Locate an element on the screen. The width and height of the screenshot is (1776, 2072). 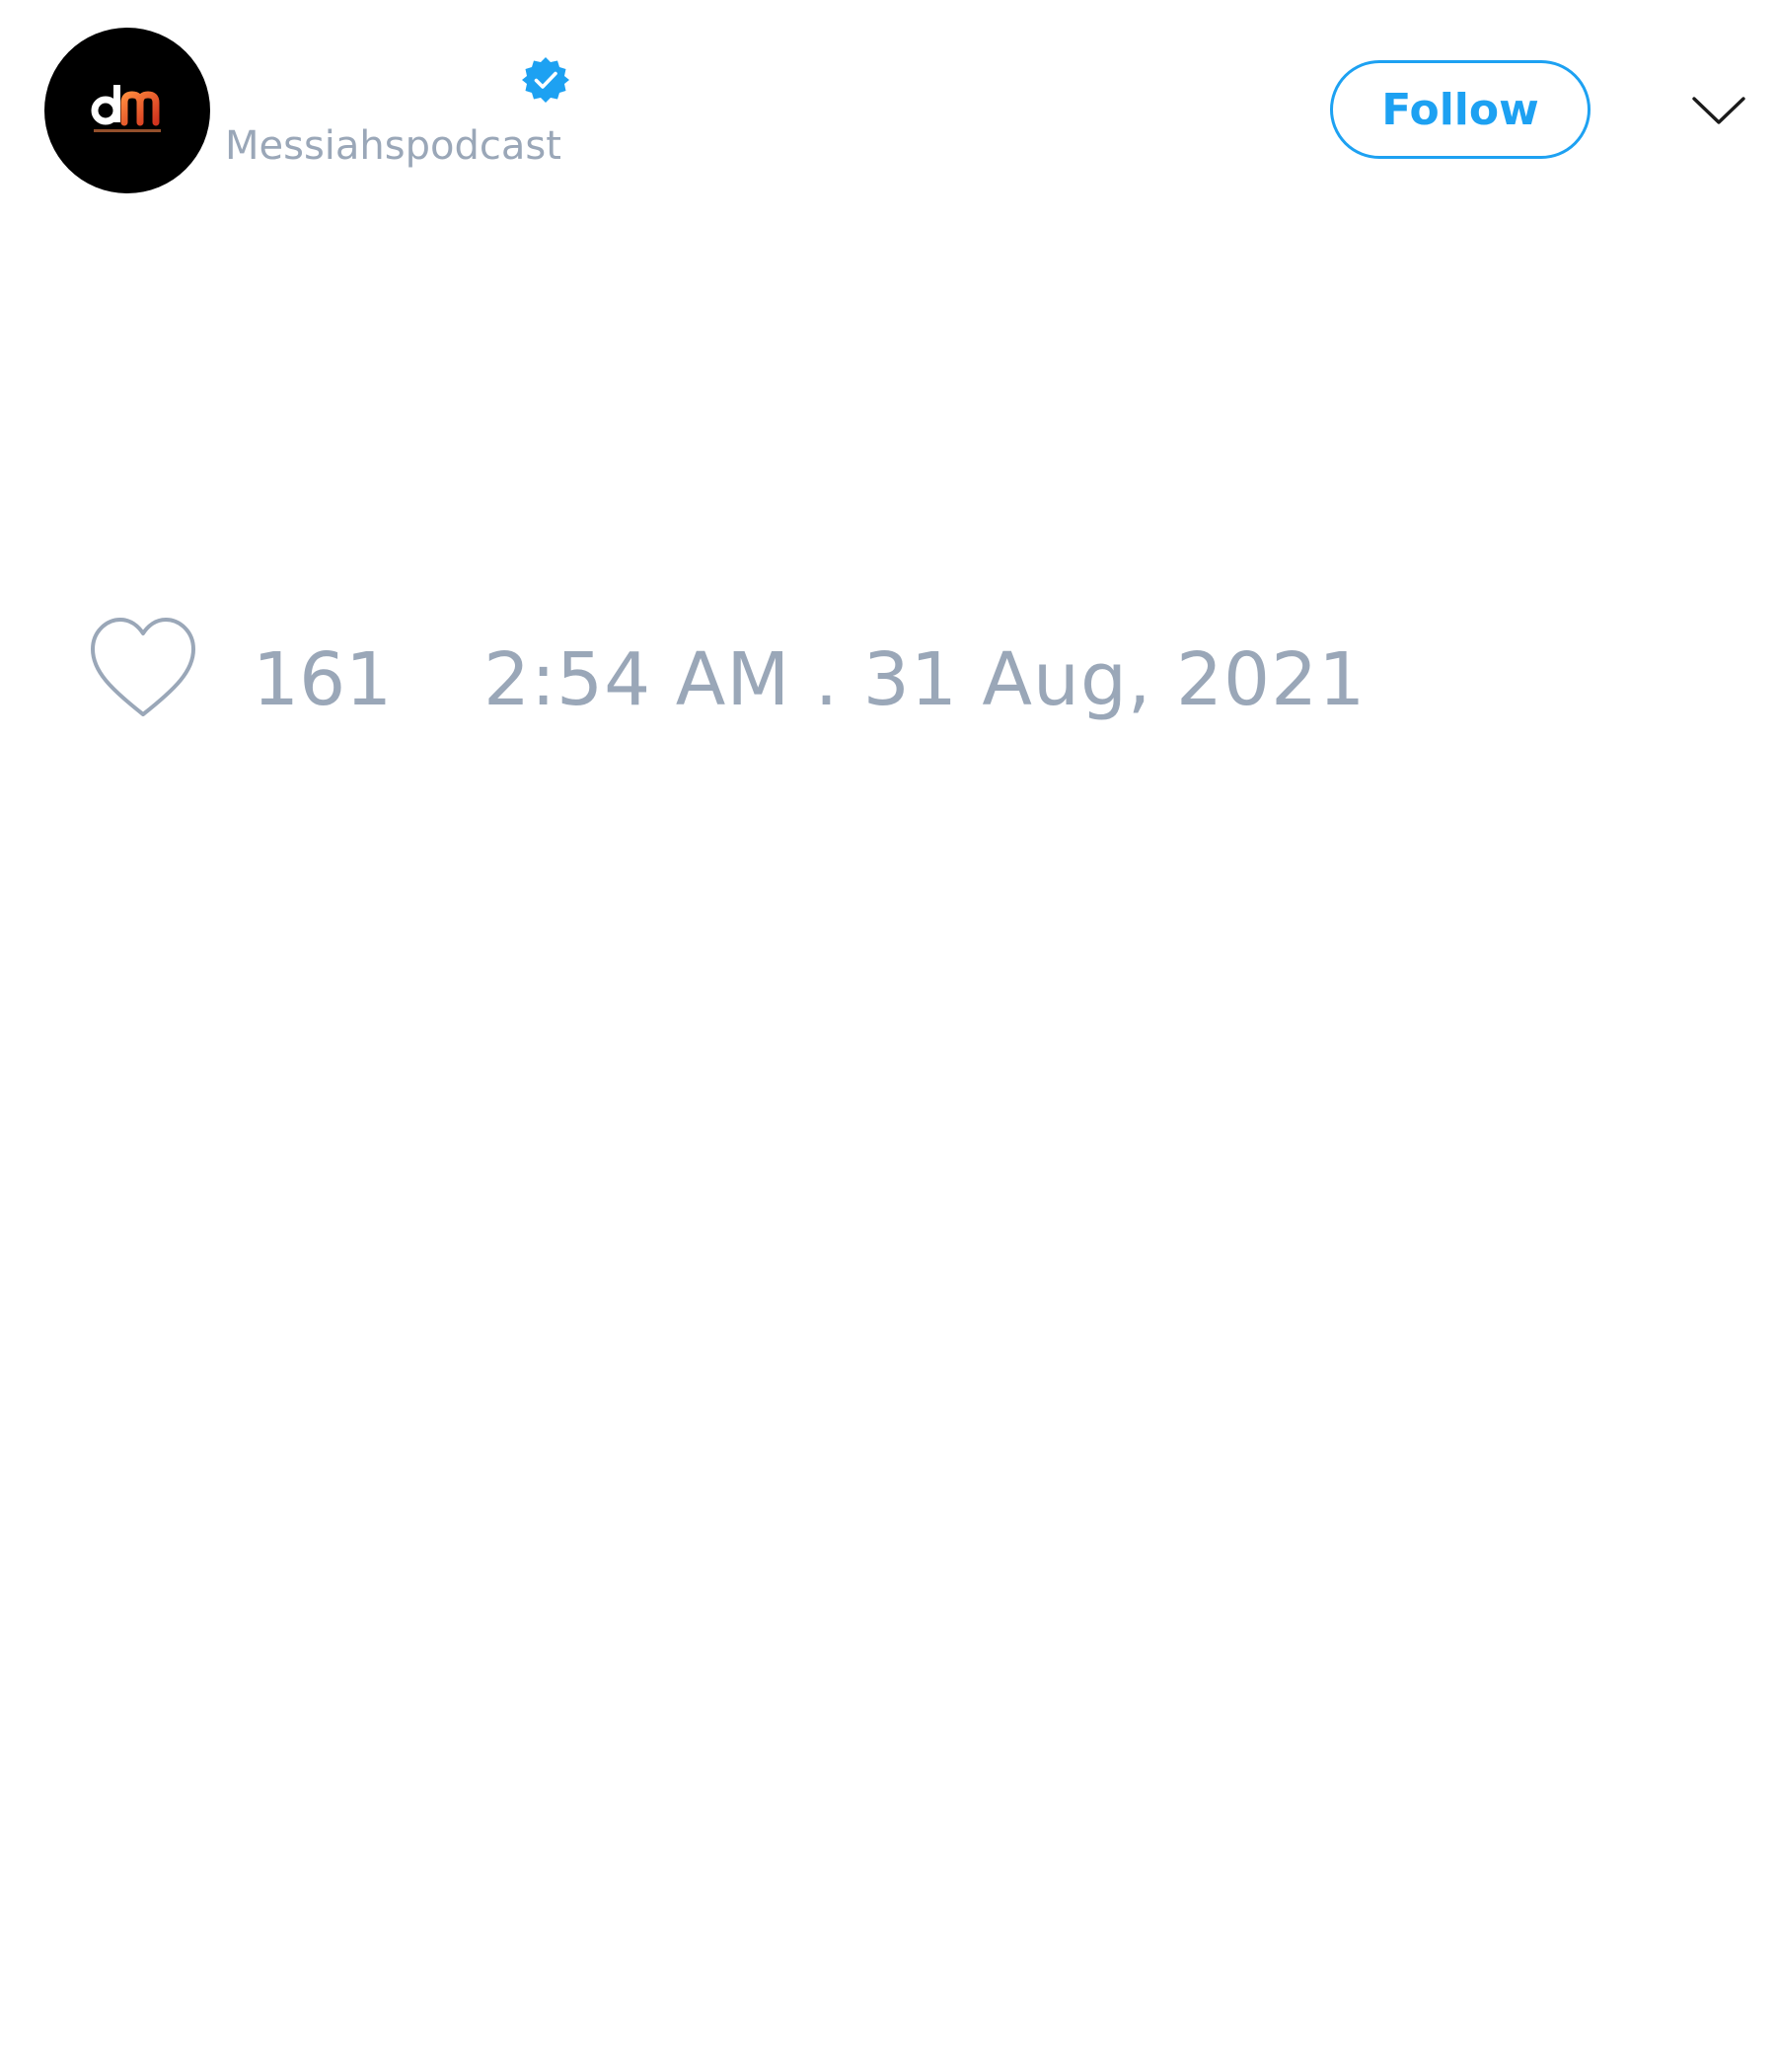
chevron-down-icon is located at coordinates (1719, 111).